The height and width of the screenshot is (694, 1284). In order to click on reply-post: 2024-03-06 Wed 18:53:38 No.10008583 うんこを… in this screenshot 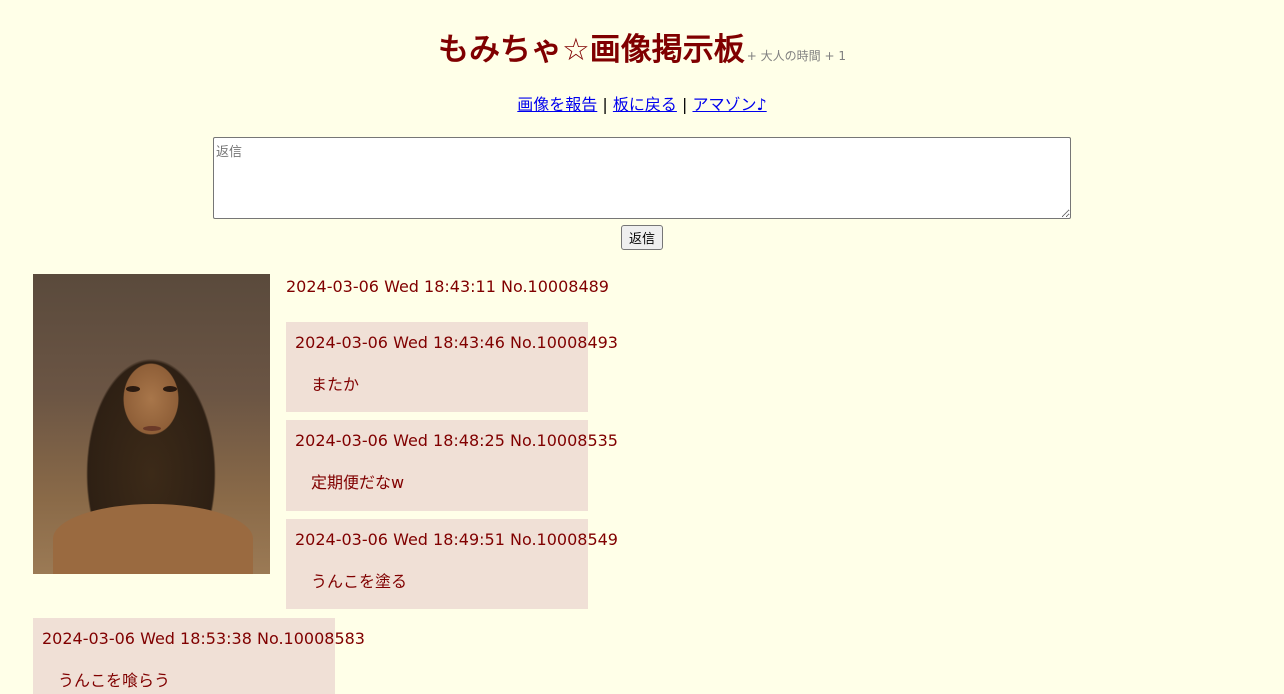, I will do `click(199, 656)`.